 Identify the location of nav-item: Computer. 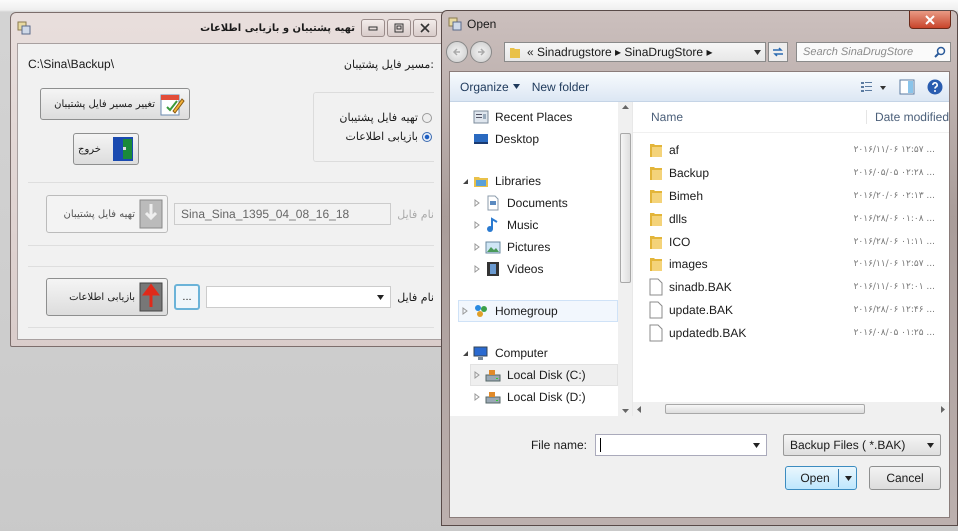
(538, 353).